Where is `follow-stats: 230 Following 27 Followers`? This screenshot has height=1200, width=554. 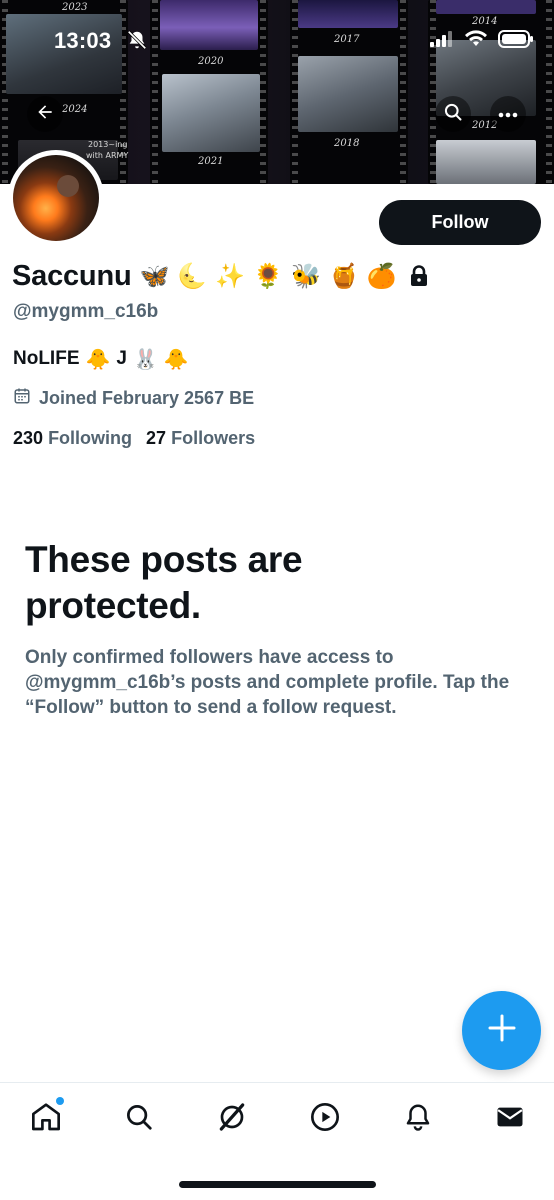
follow-stats: 230 Following 27 Followers is located at coordinates (134, 438).